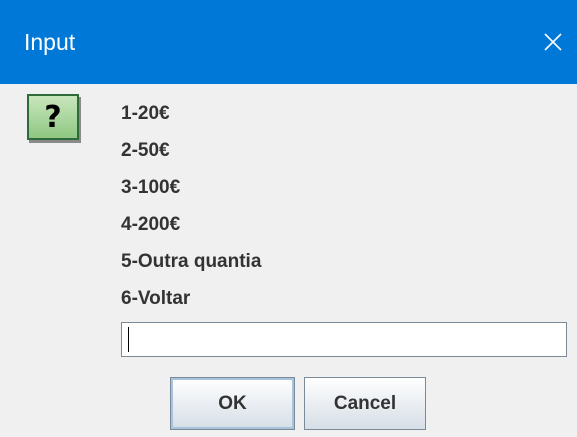 This screenshot has height=437, width=577. What do you see at coordinates (156, 298) in the screenshot?
I see `option-6: 6-Voltar` at bounding box center [156, 298].